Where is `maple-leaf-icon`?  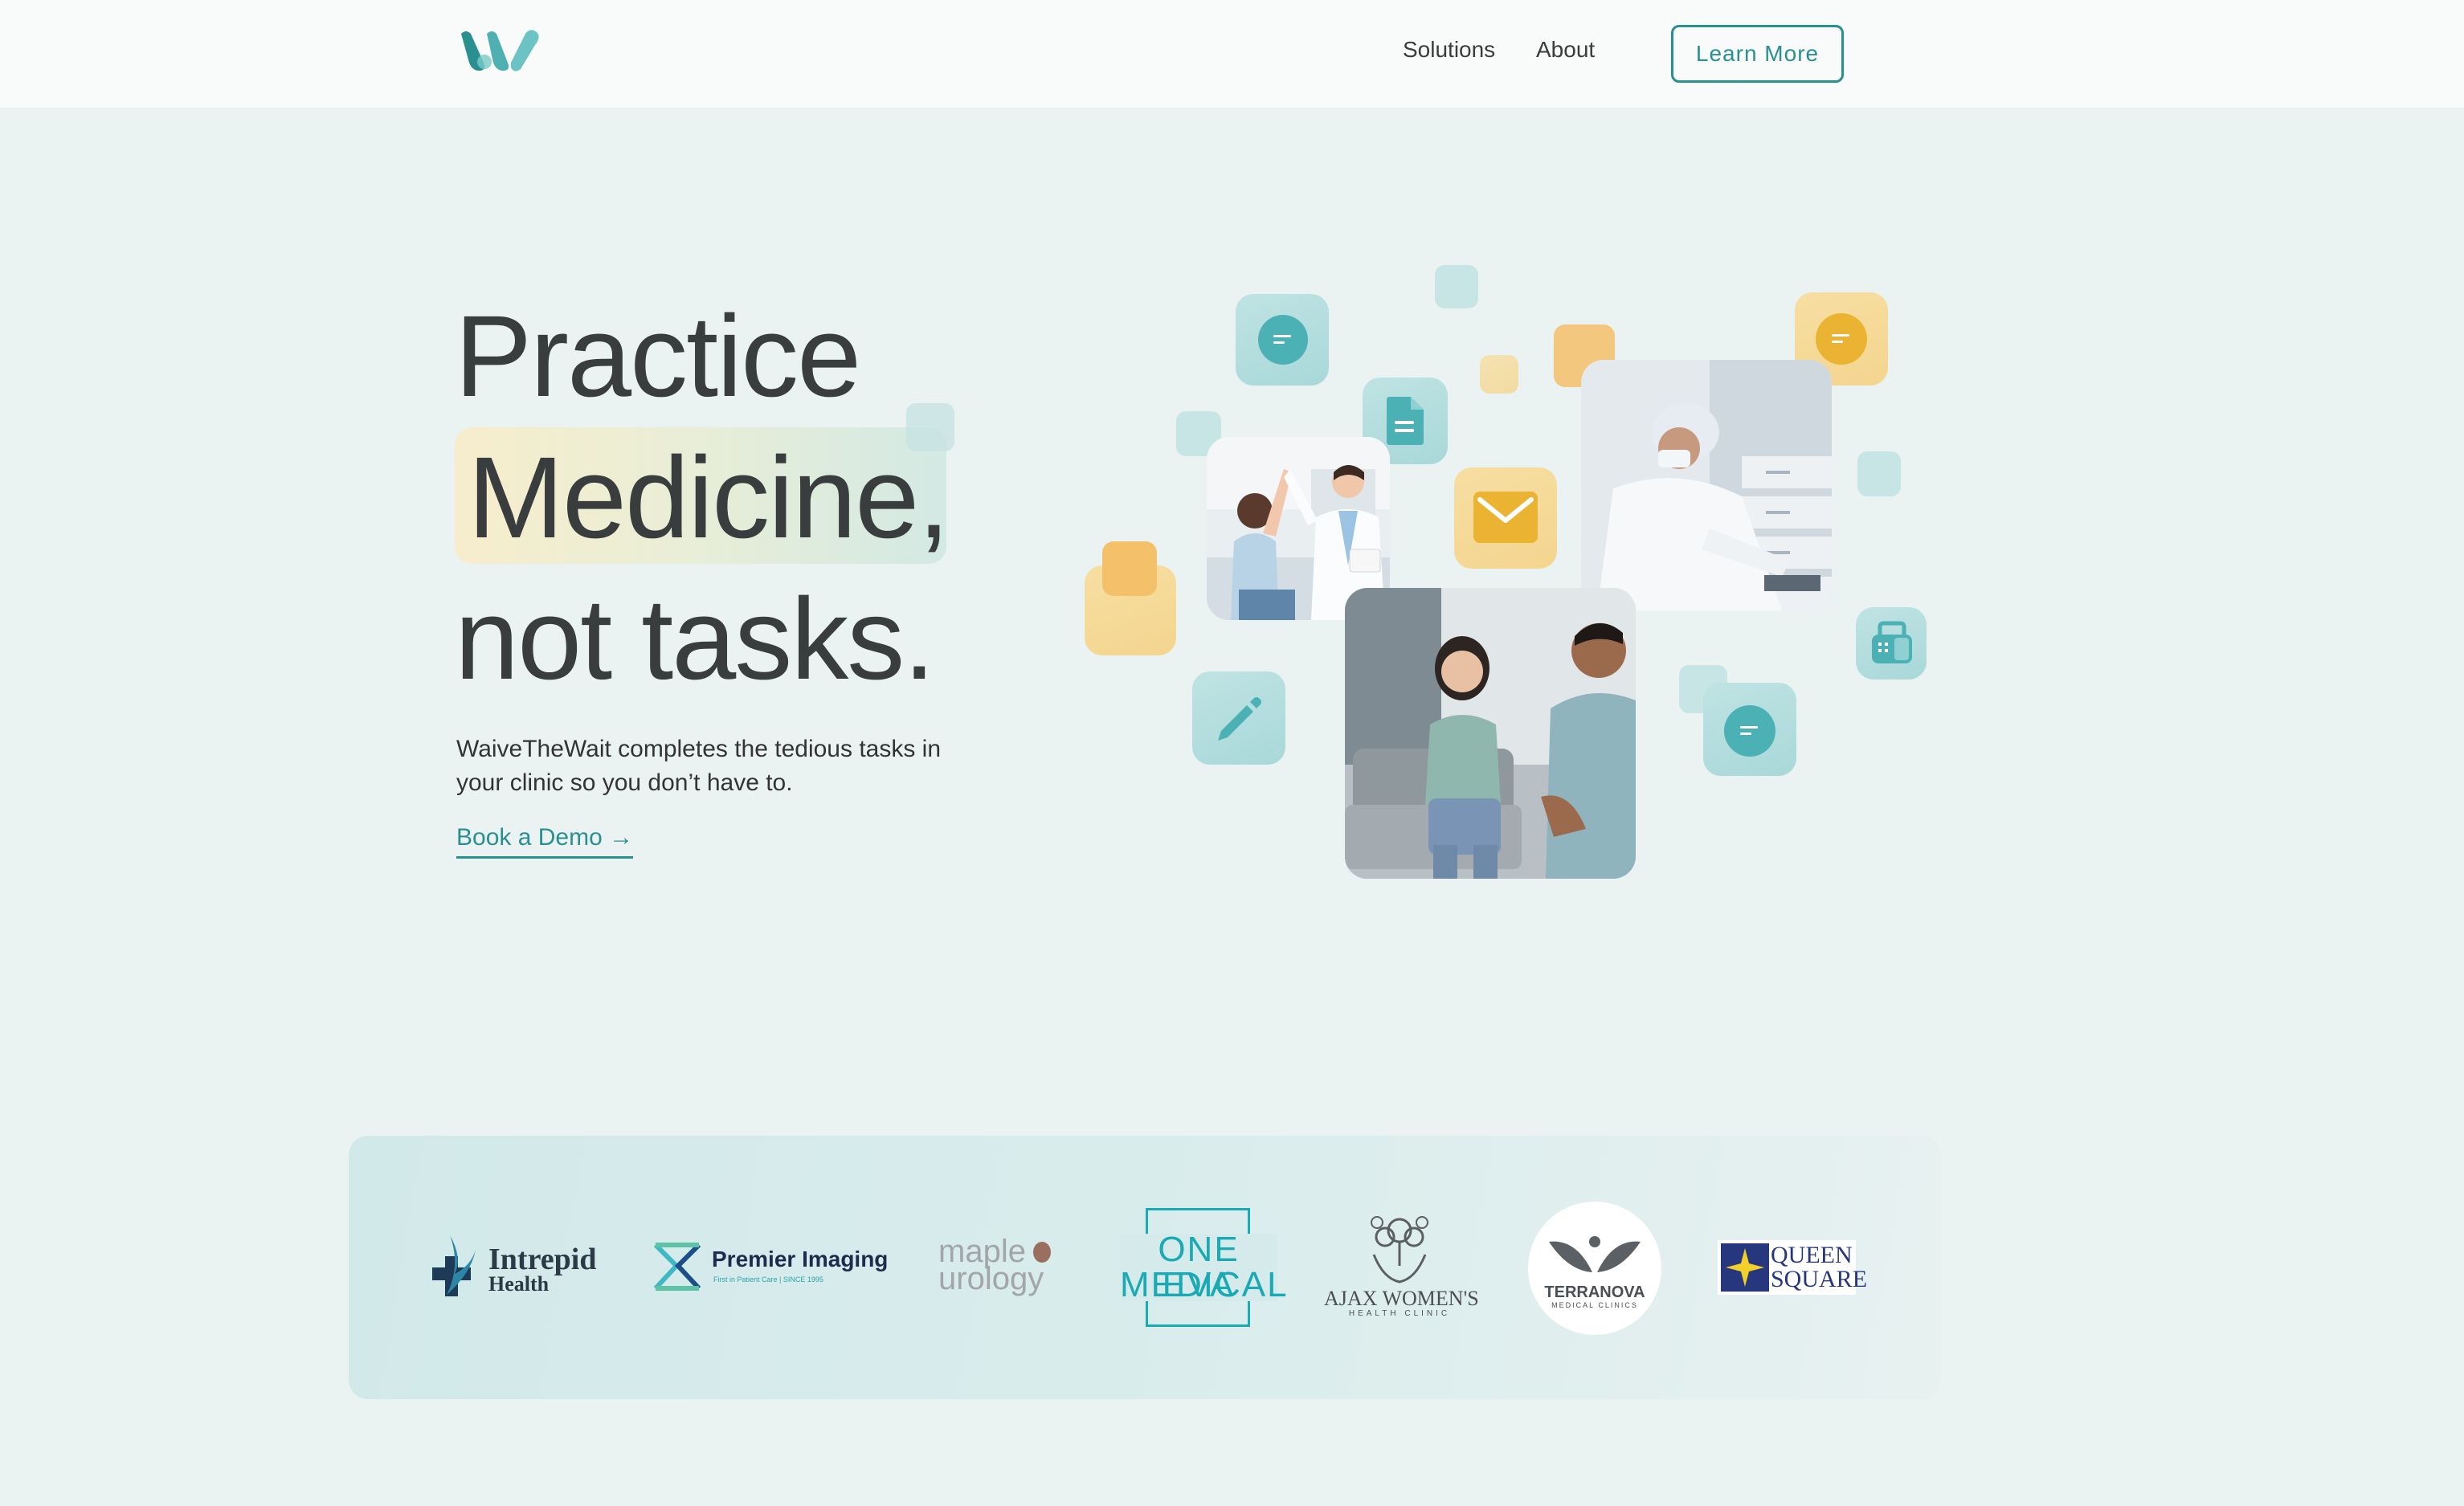
maple-leaf-icon is located at coordinates (1042, 1252).